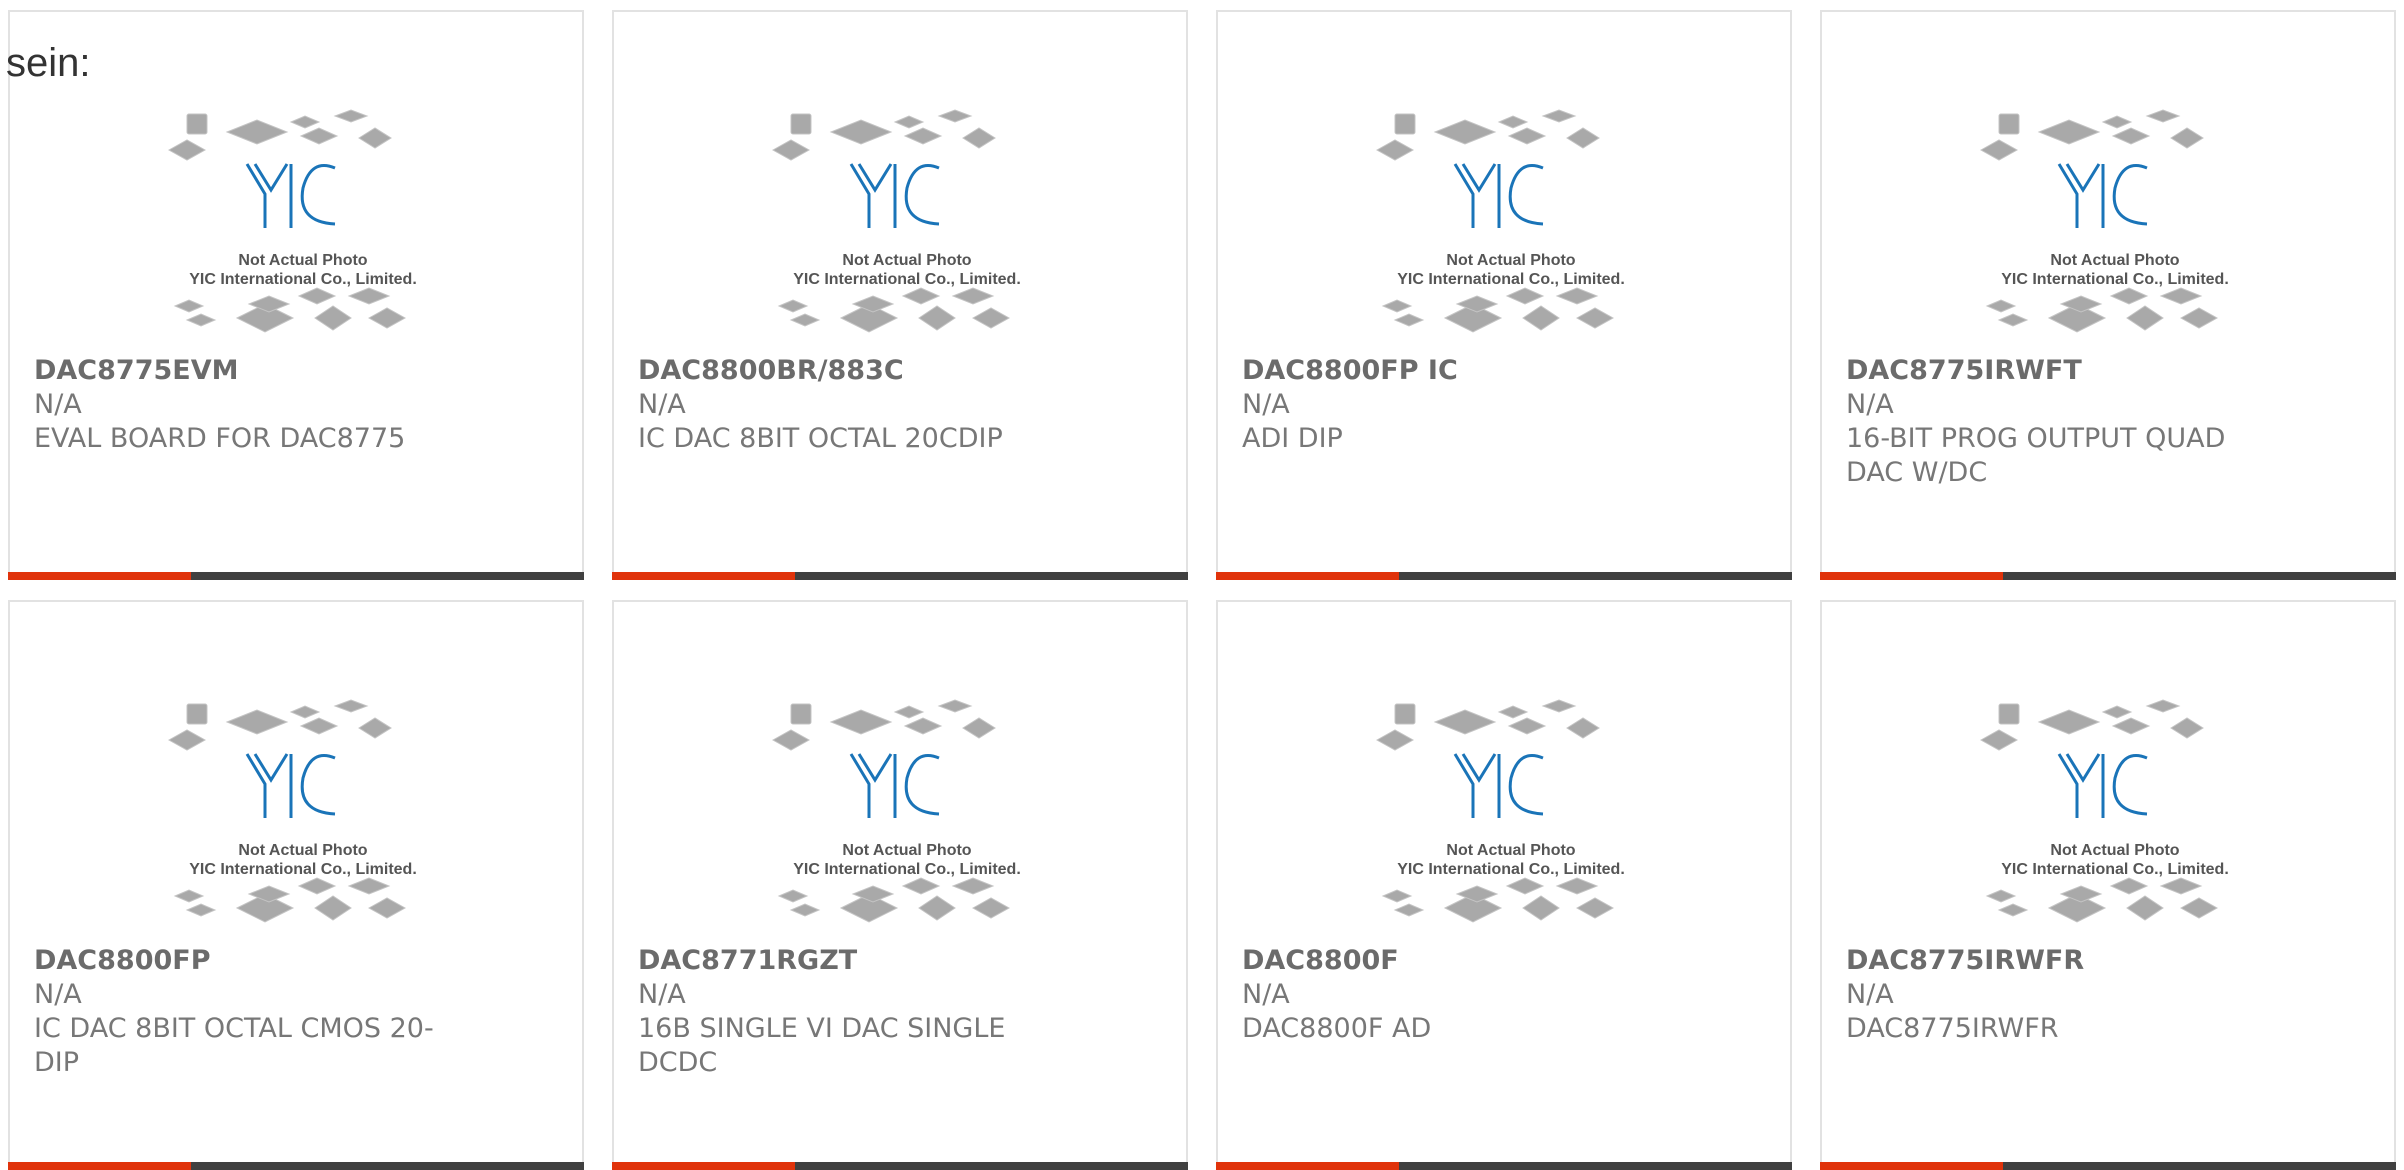  I want to click on part-number: DAC8775EVM, so click(298, 371).